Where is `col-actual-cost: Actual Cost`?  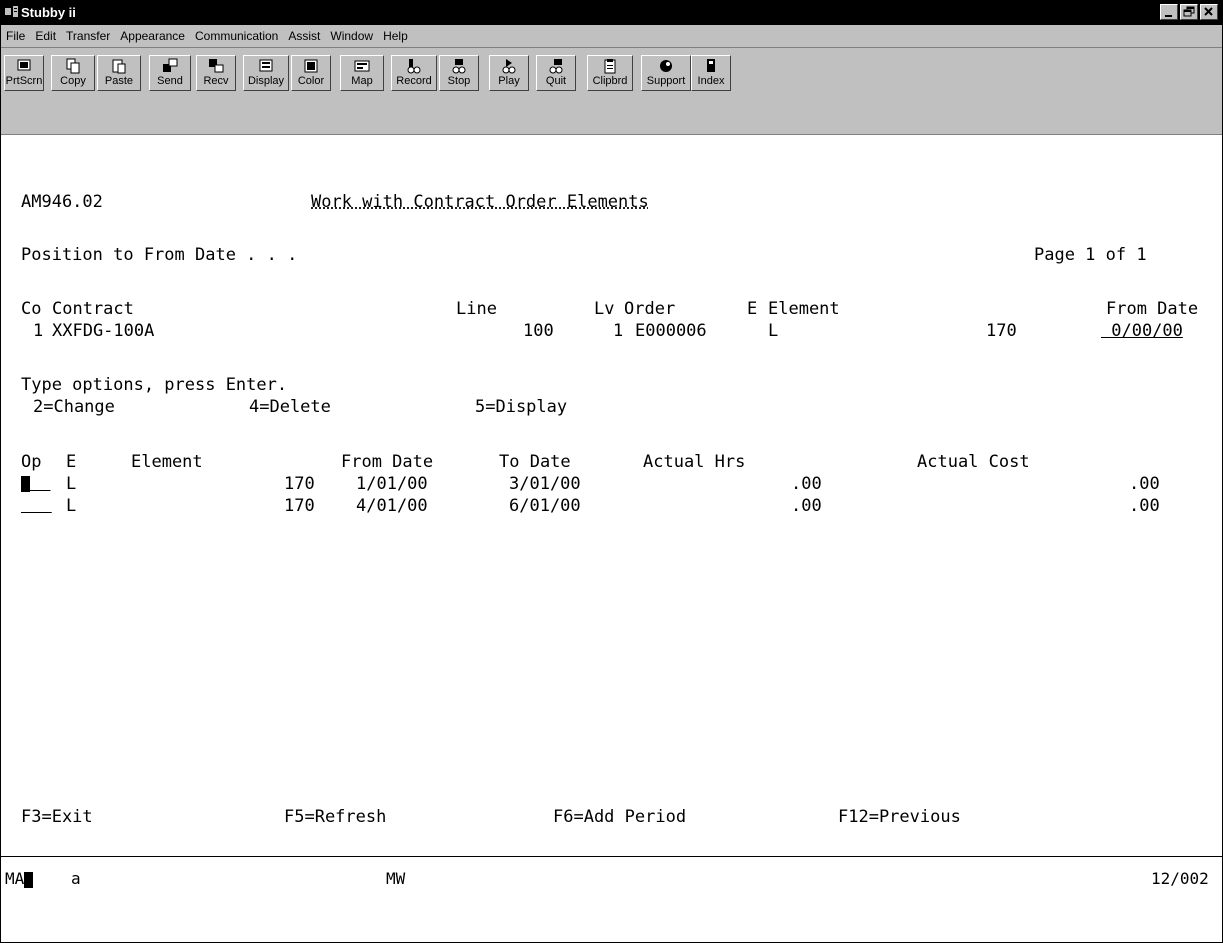 col-actual-cost: Actual Cost is located at coordinates (973, 462).